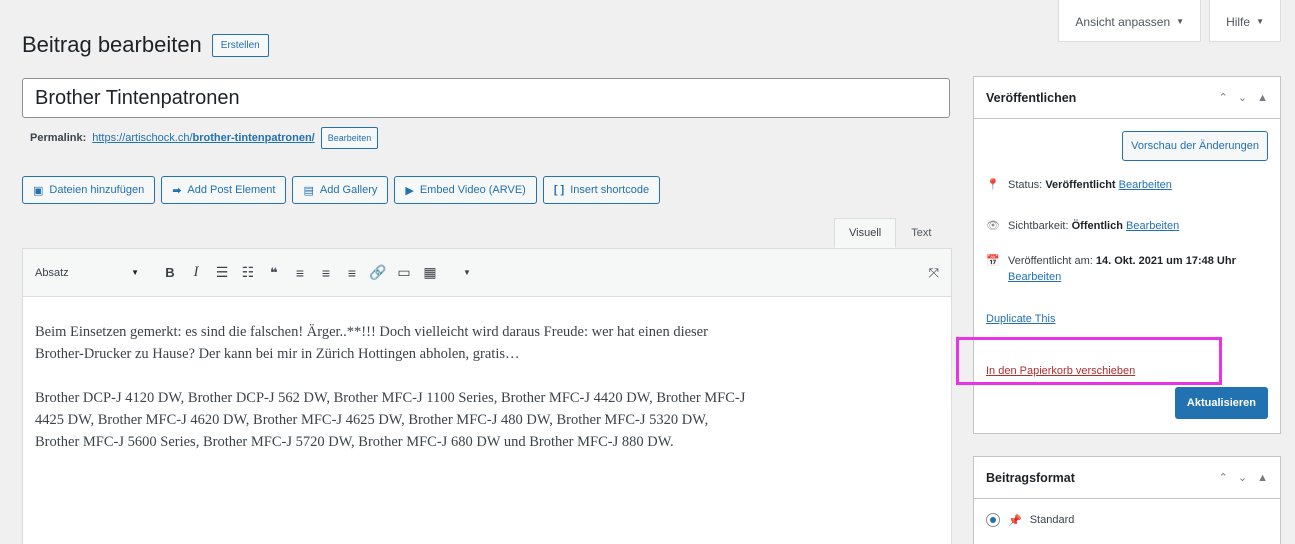 Image resolution: width=1295 pixels, height=544 pixels. Describe the element at coordinates (274, 273) in the screenshot. I see `blockquote-icon: ❝` at that location.